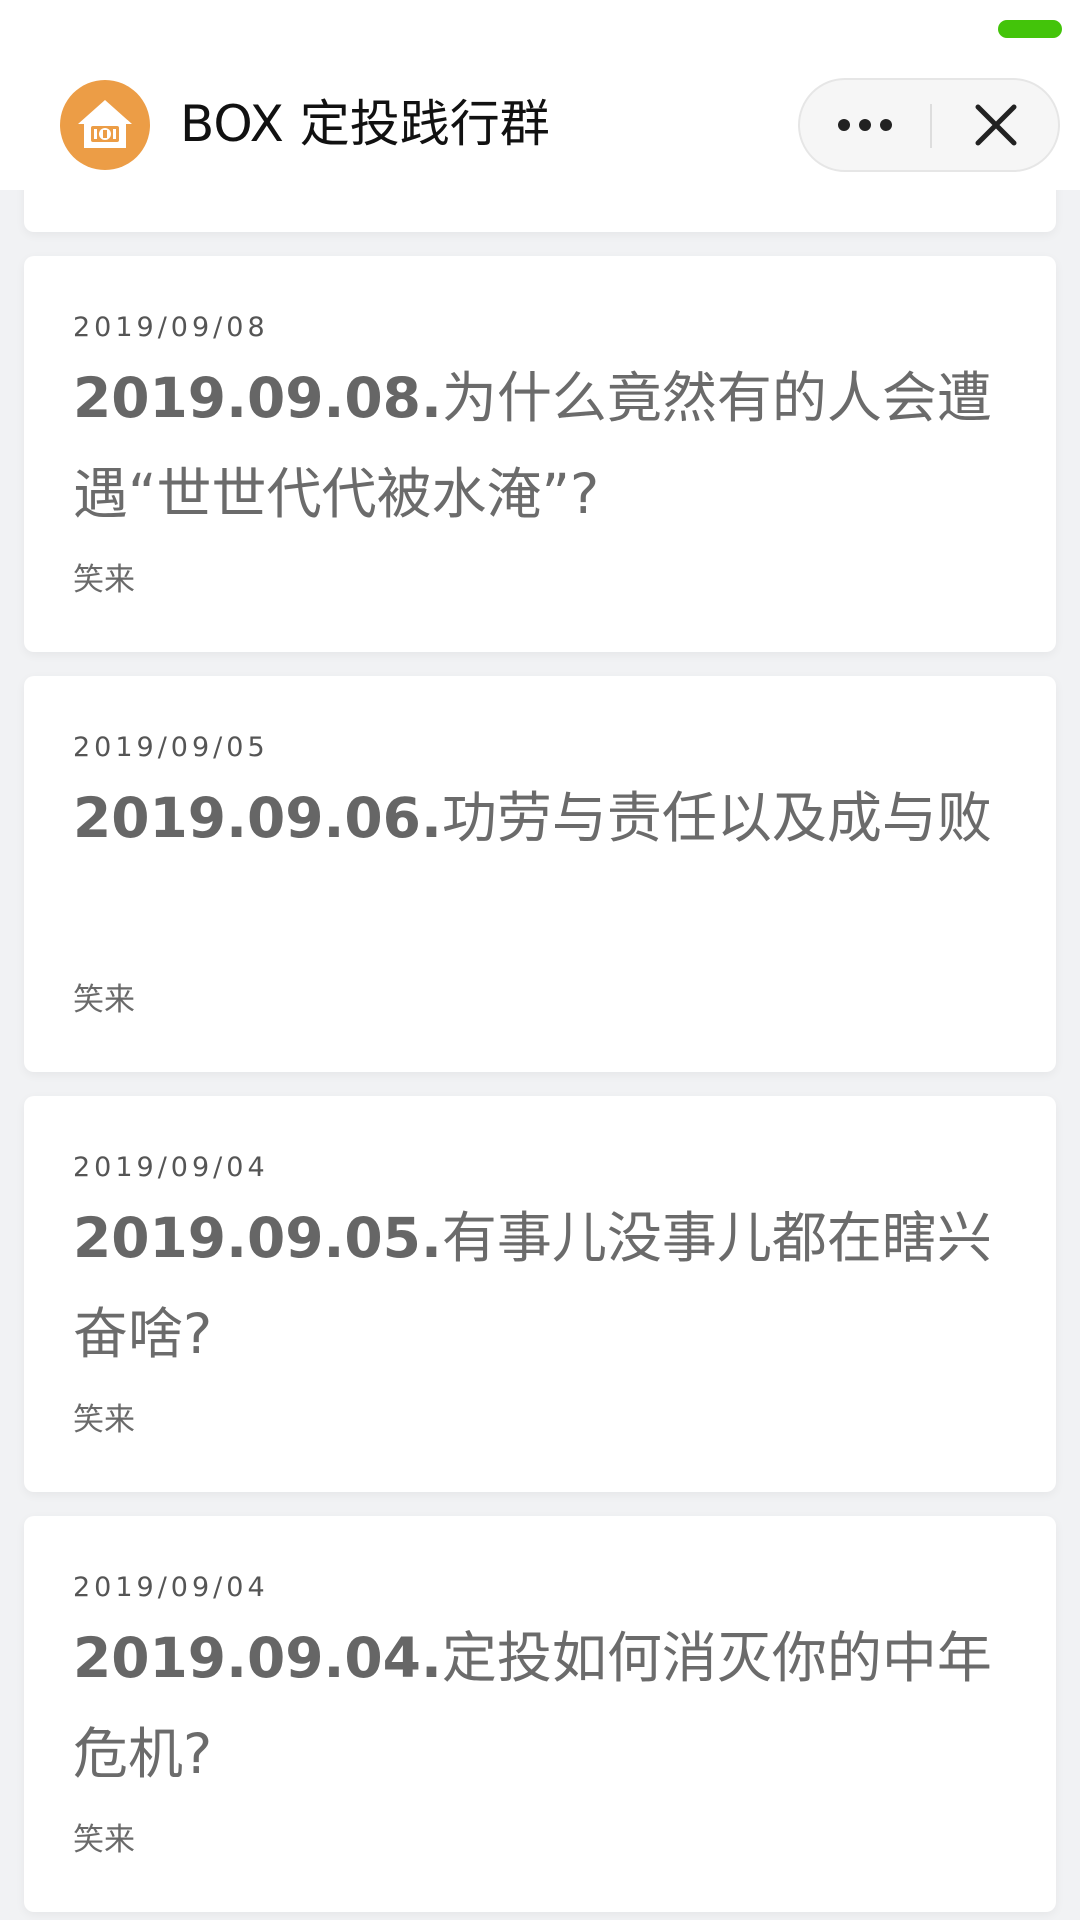 Image resolution: width=1080 pixels, height=1920 pixels. What do you see at coordinates (533, 446) in the screenshot?
I see `article-title: 2019.09.08.为什么竟然有的人会遭遇“世世代代被水淹”?` at bounding box center [533, 446].